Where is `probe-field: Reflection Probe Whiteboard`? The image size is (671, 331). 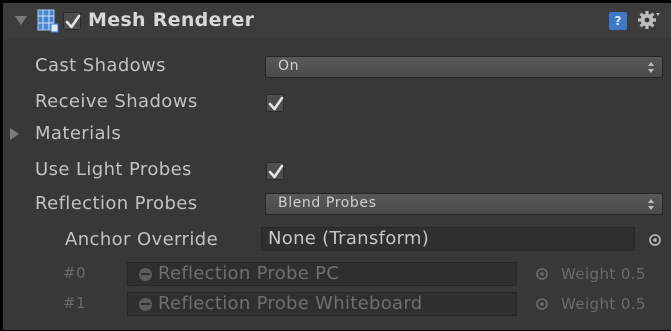
probe-field: Reflection Probe Whiteboard is located at coordinates (322, 304).